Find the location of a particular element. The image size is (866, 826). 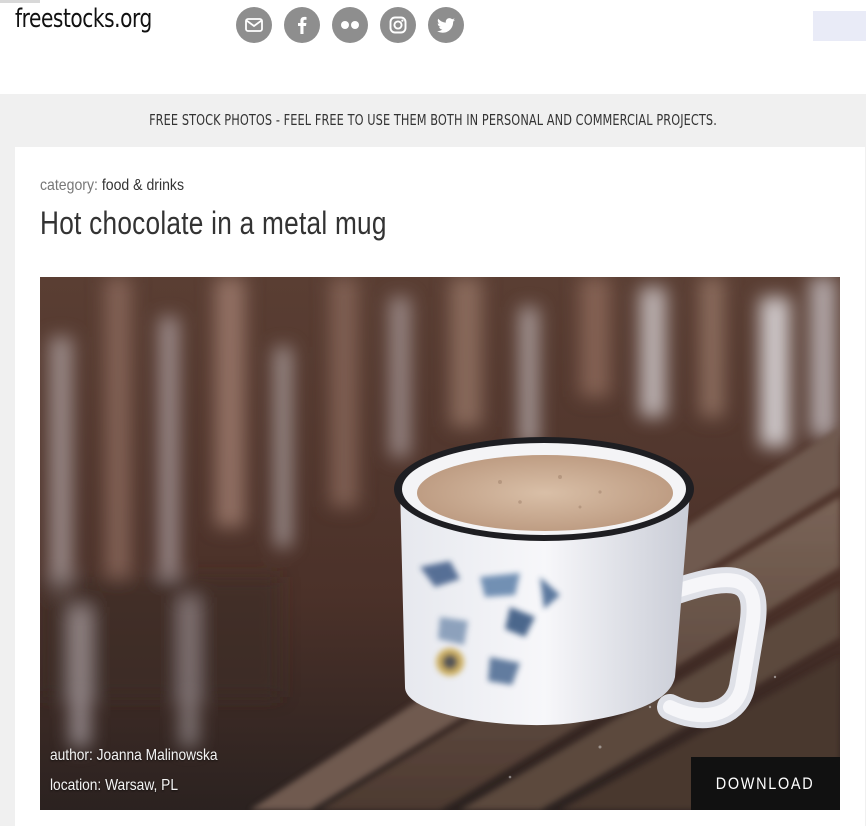

post-title: Hot chocolate in a metal mug is located at coordinates (213, 223).